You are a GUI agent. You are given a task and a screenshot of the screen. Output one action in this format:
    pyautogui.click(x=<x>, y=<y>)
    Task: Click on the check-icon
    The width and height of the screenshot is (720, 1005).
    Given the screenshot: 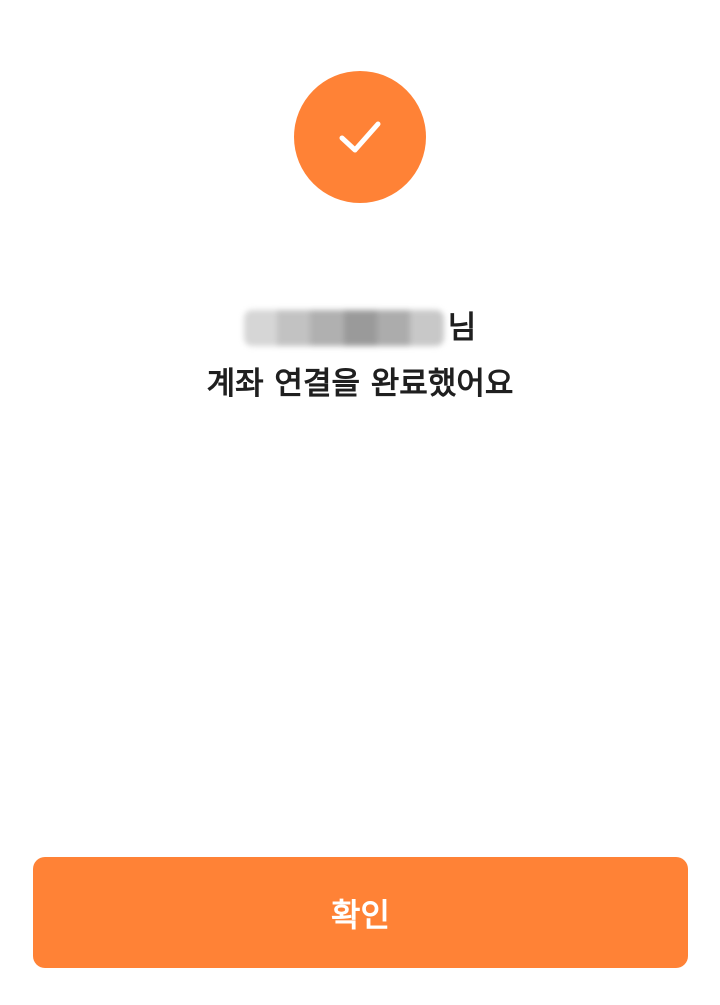 What is the action you would take?
    pyautogui.click(x=360, y=137)
    